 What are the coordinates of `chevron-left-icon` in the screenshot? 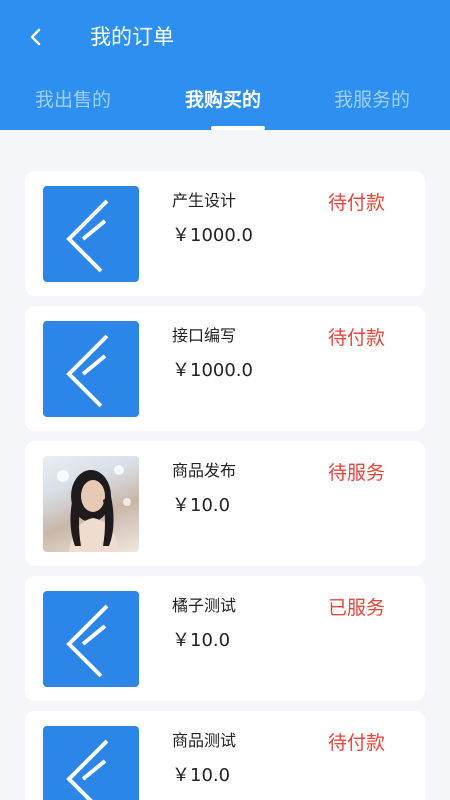 It's located at (35, 37).